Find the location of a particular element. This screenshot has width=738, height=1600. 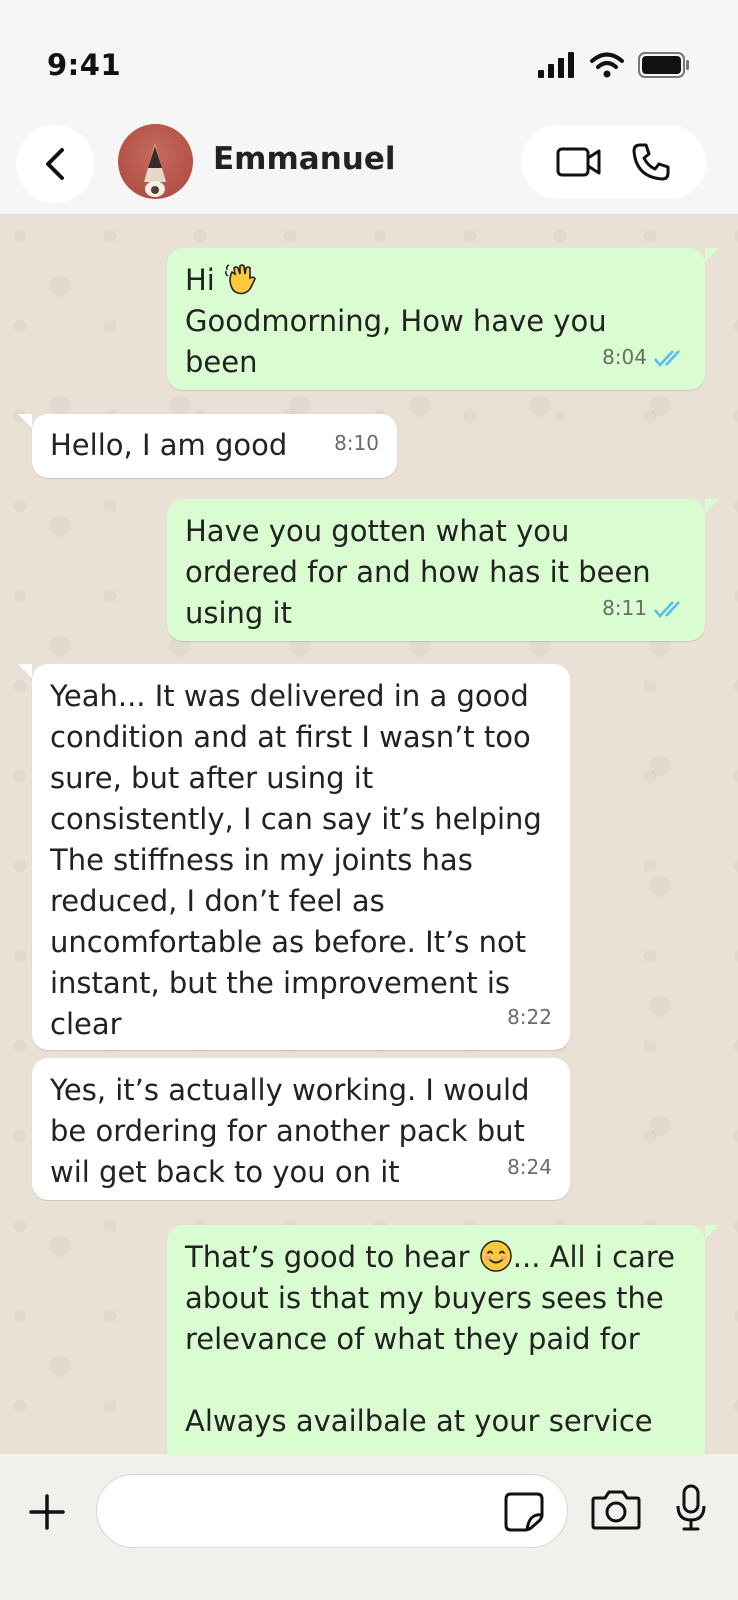

message-text: Hello, I am good is located at coordinates (169, 445).